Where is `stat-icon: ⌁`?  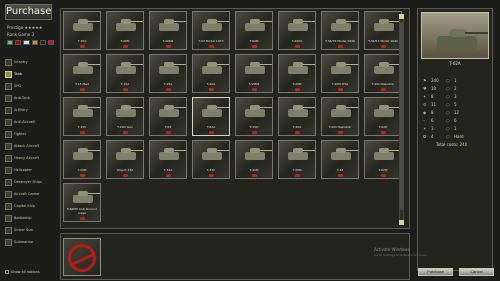 stat-icon: ⌁ is located at coordinates (424, 120).